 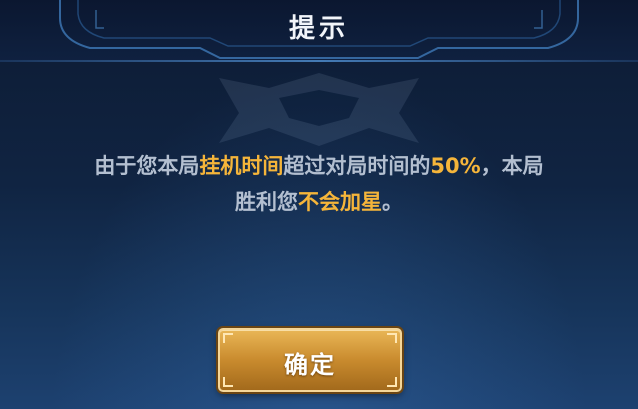 What do you see at coordinates (512, 166) in the screenshot?
I see `message-text: ，本局` at bounding box center [512, 166].